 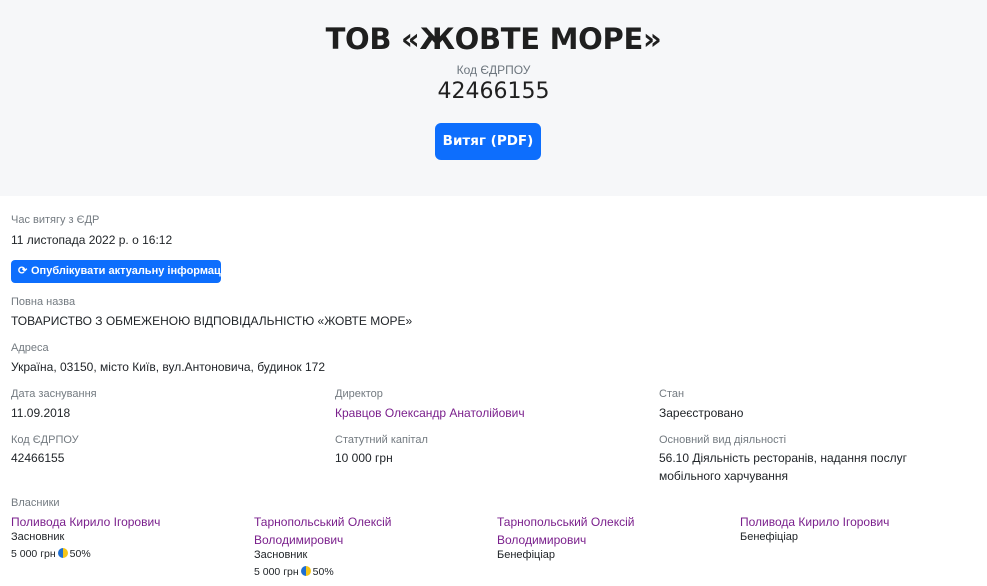 What do you see at coordinates (493, 39) in the screenshot?
I see `company-title: ТОВ «ЖОВТЕ МОРЕ»` at bounding box center [493, 39].